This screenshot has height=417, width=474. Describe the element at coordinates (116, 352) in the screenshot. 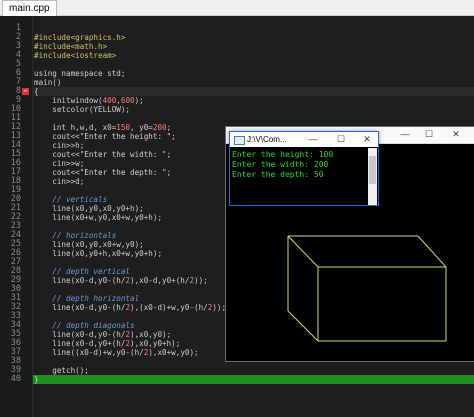

I see `code-line: line((x0-d)+w,y0-(h/2),x0+w,y0);` at that location.